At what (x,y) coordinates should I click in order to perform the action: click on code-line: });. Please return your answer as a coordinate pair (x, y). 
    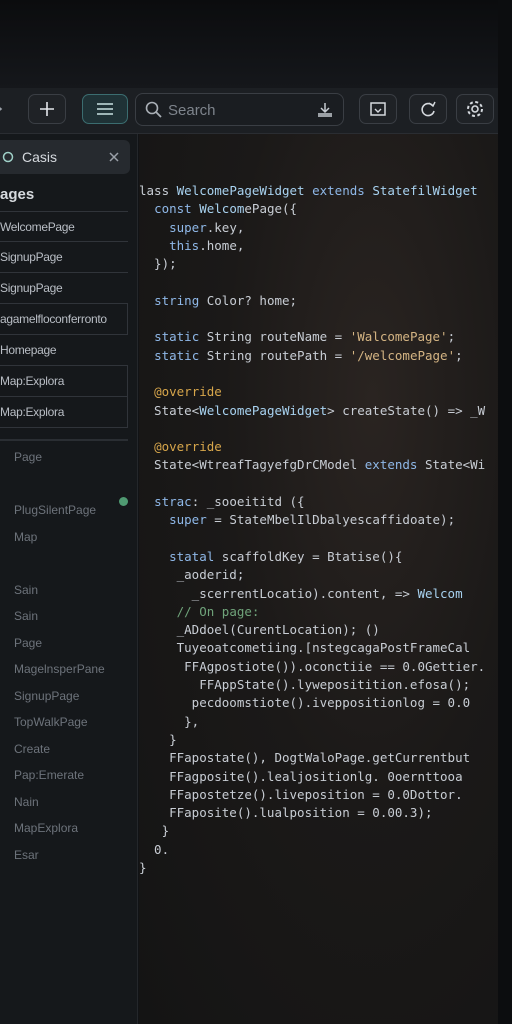
    Looking at the image, I should click on (312, 264).